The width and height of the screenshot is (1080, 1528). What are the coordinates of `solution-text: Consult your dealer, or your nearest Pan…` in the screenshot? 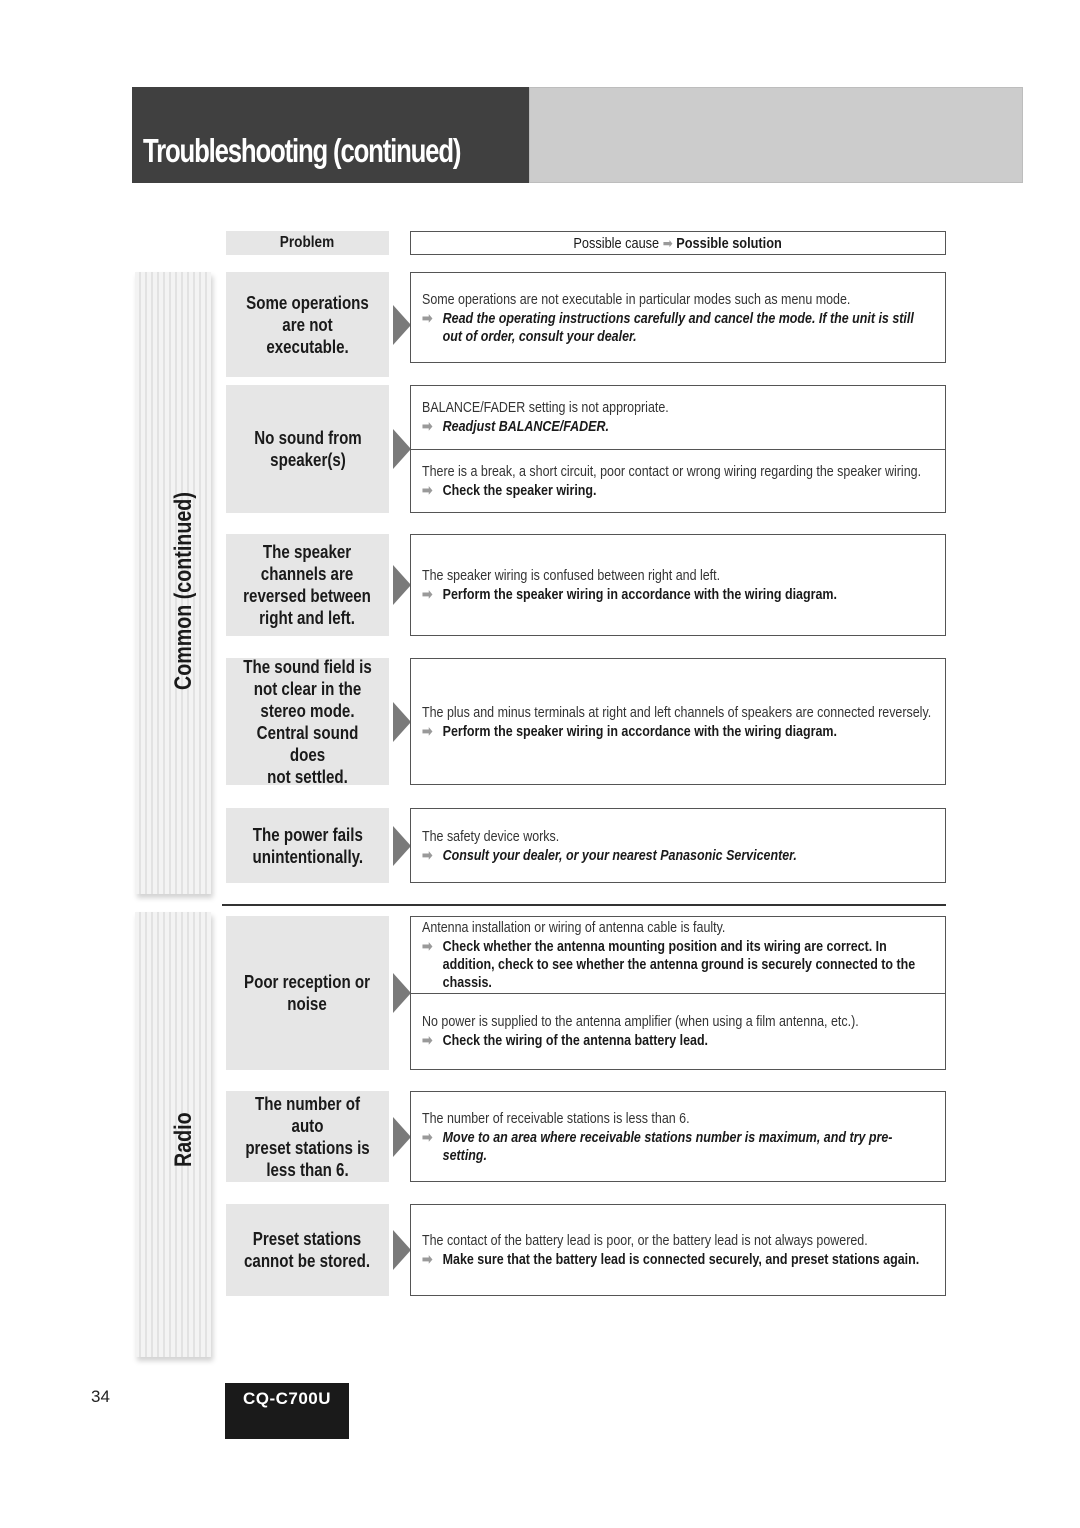 It's located at (619, 855).